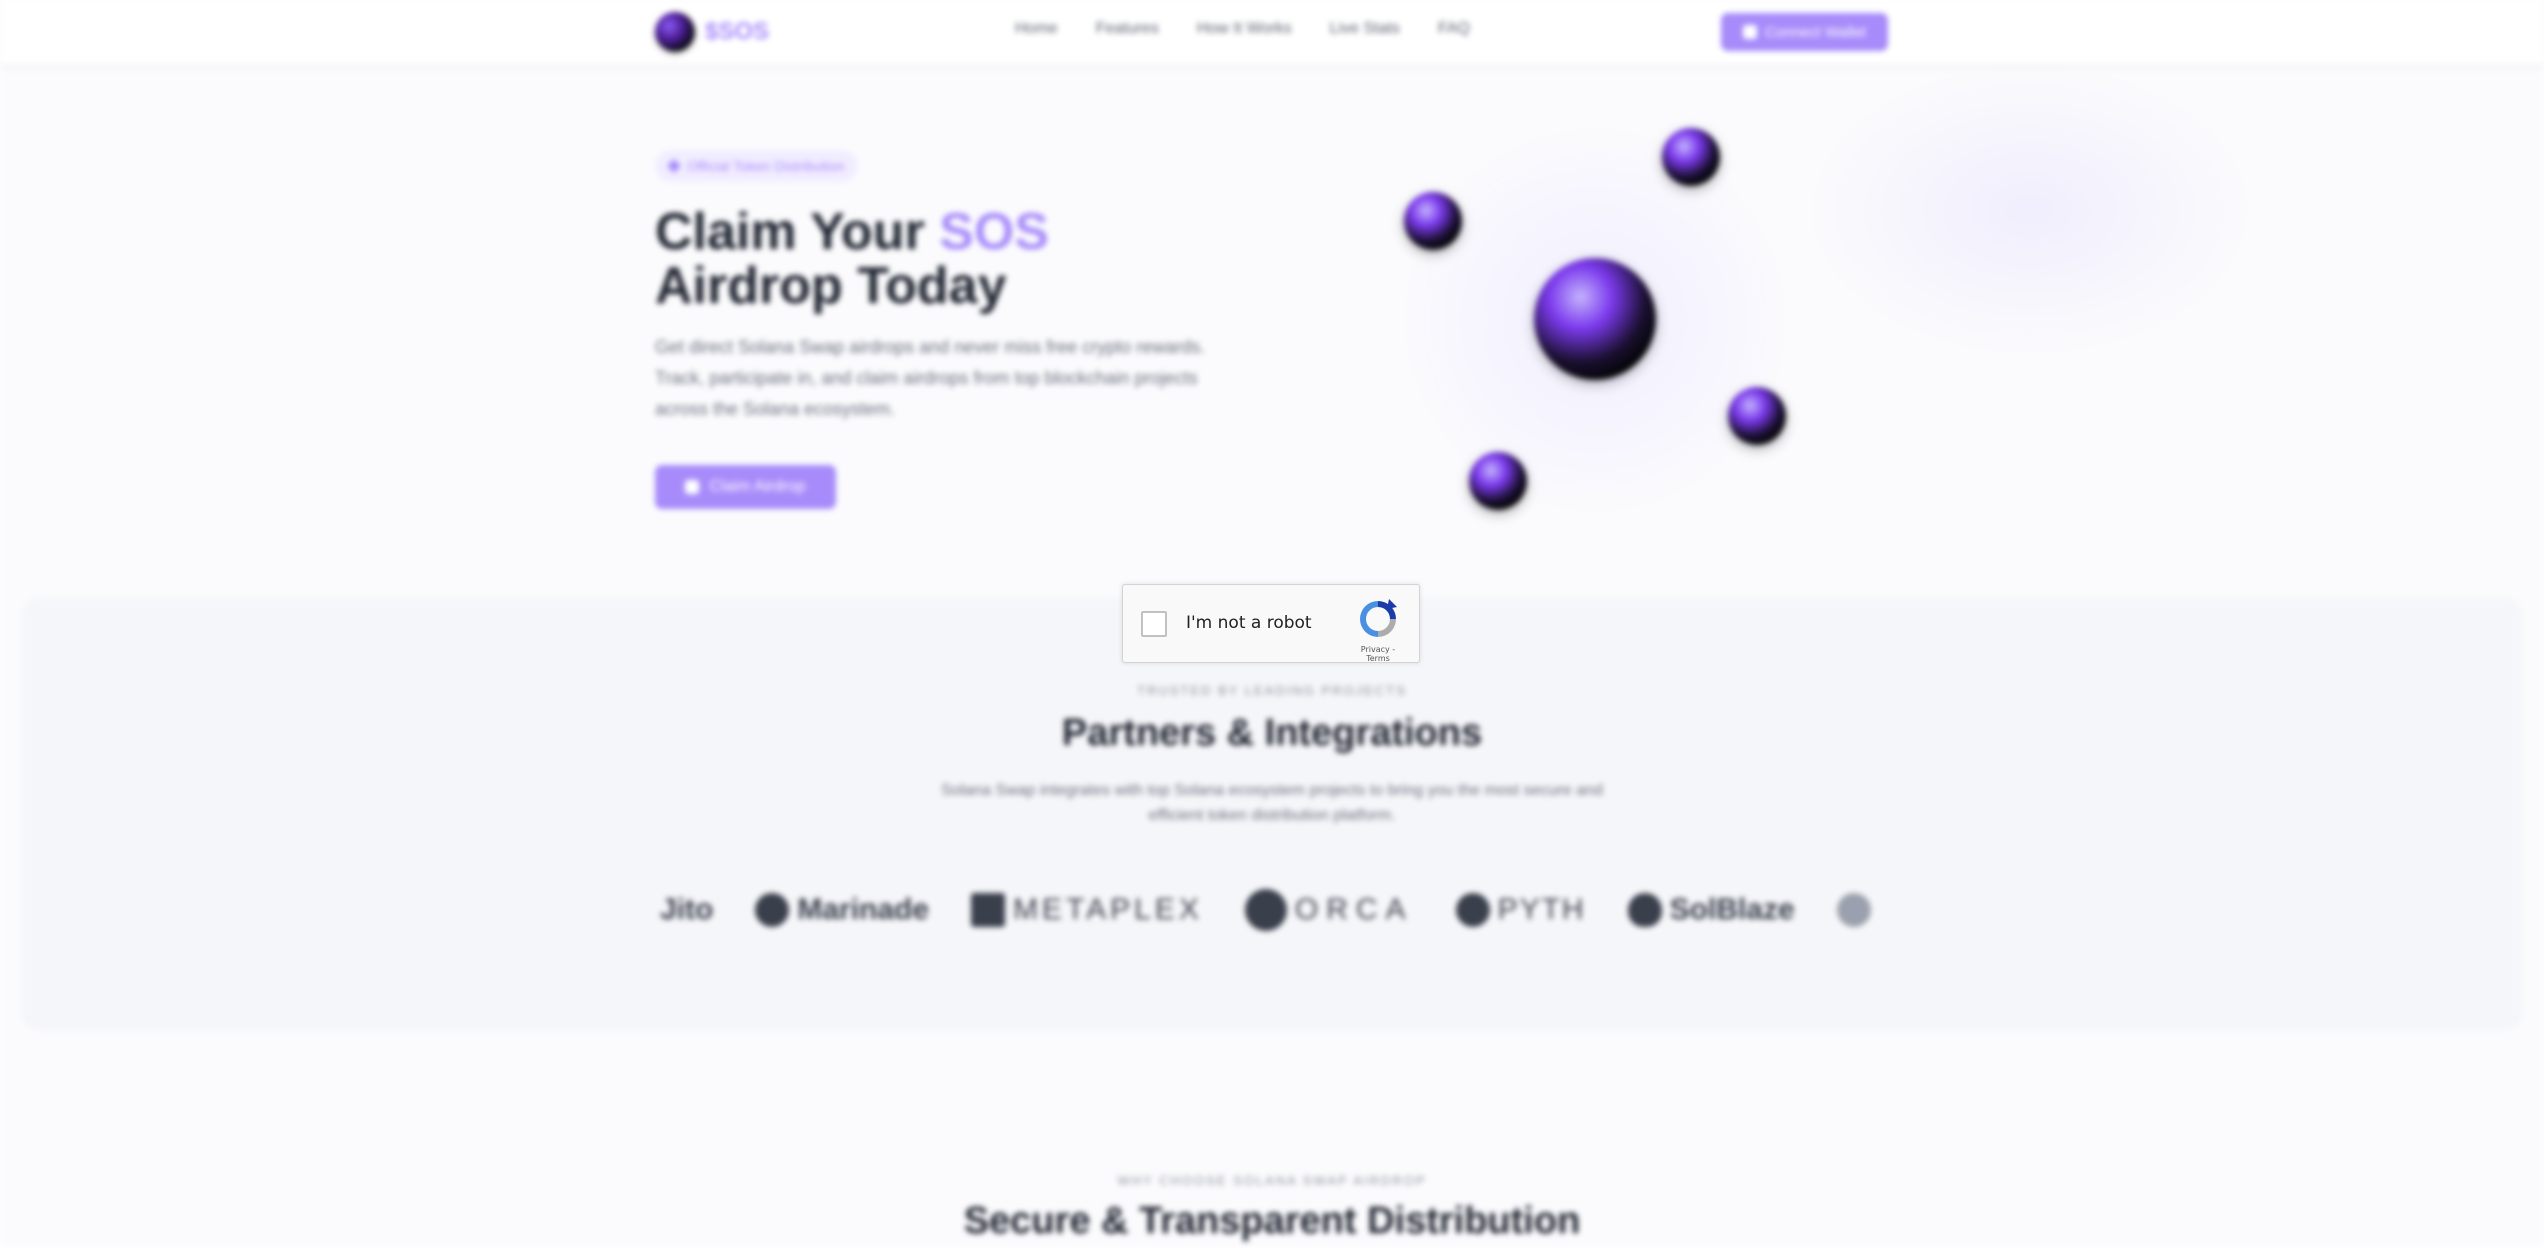  I want to click on partner-logo-marinade: Marinade, so click(842, 910).